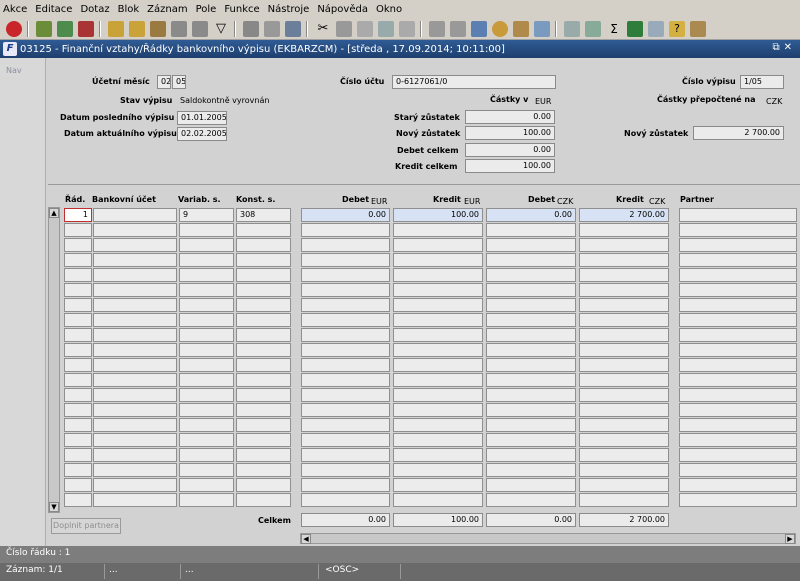  What do you see at coordinates (572, 29) in the screenshot?
I see `chart-icon` at bounding box center [572, 29].